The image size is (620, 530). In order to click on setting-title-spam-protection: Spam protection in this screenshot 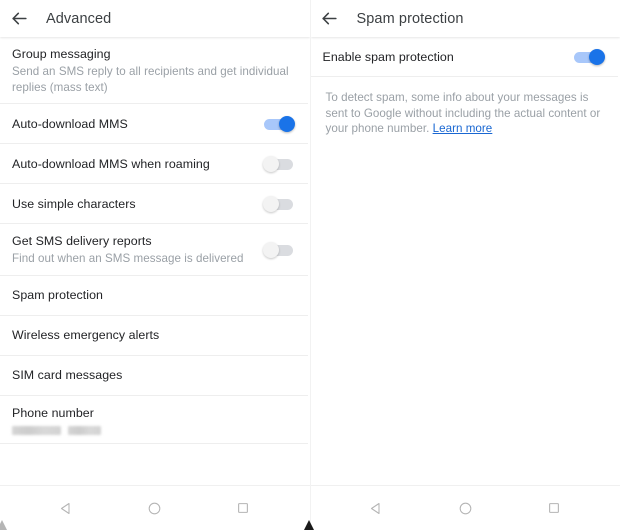, I will do `click(57, 295)`.